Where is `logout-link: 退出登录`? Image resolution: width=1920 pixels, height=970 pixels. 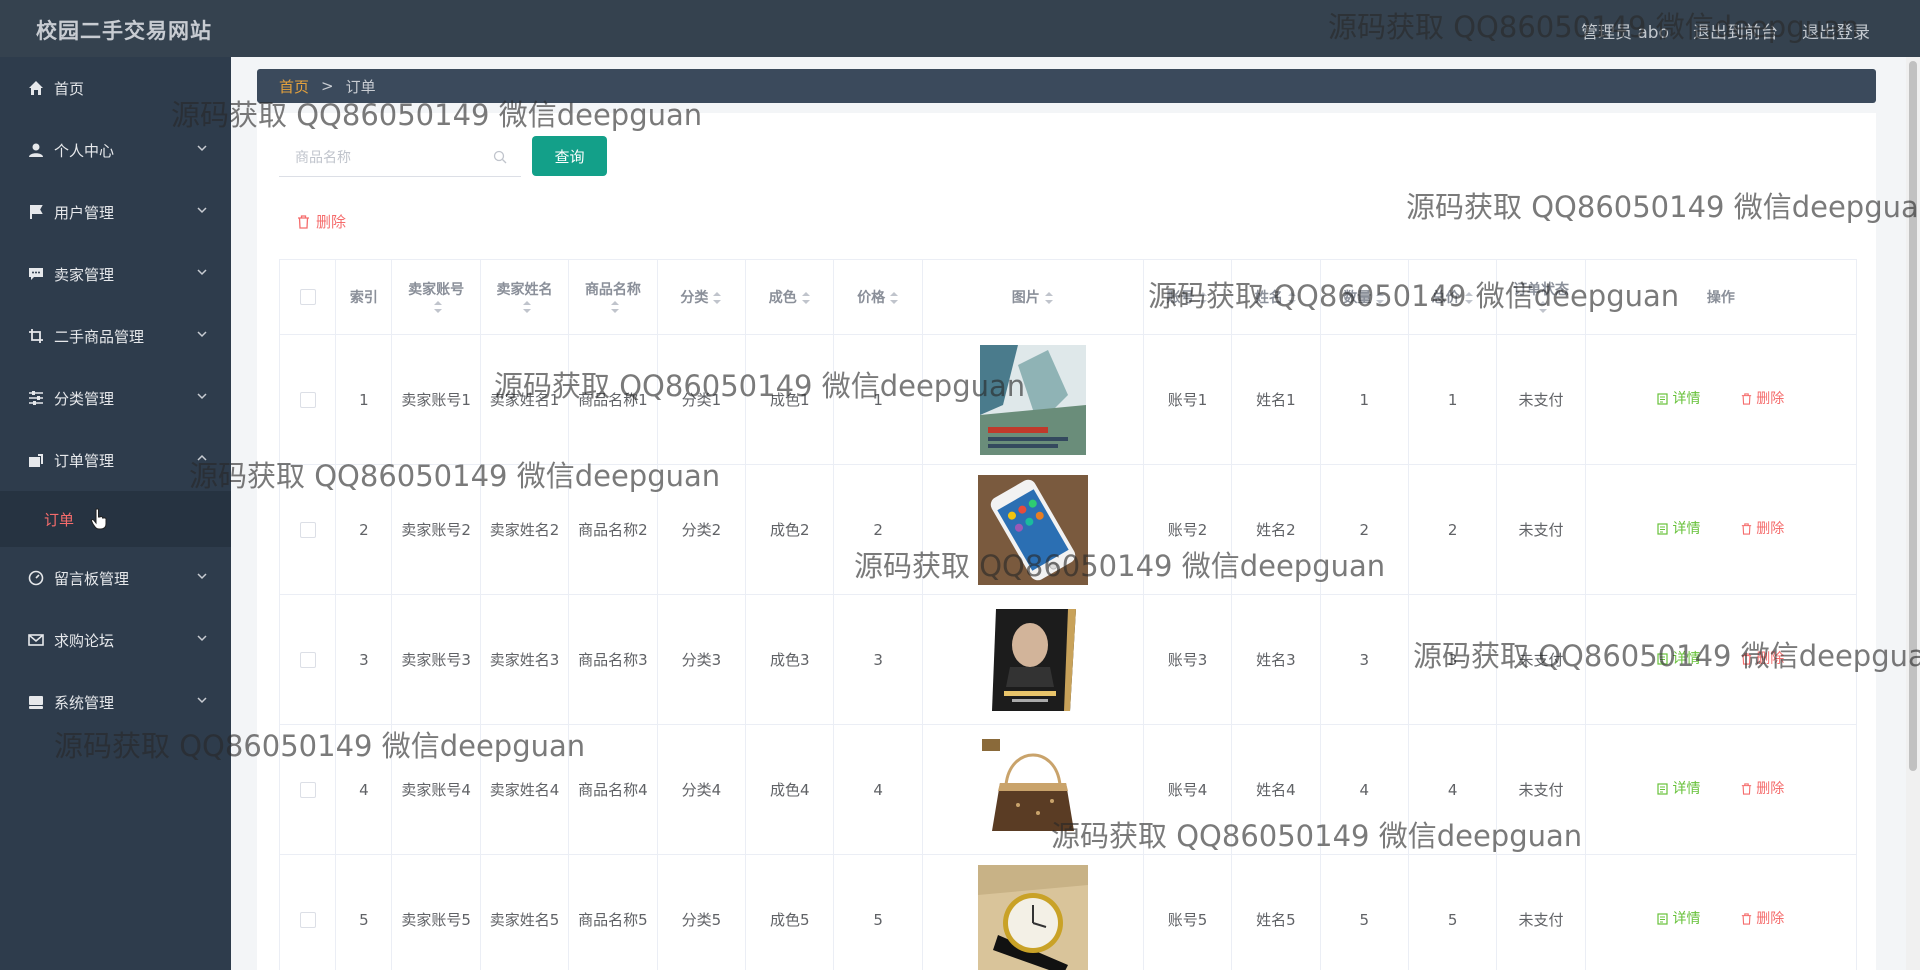 logout-link: 退出登录 is located at coordinates (1836, 30).